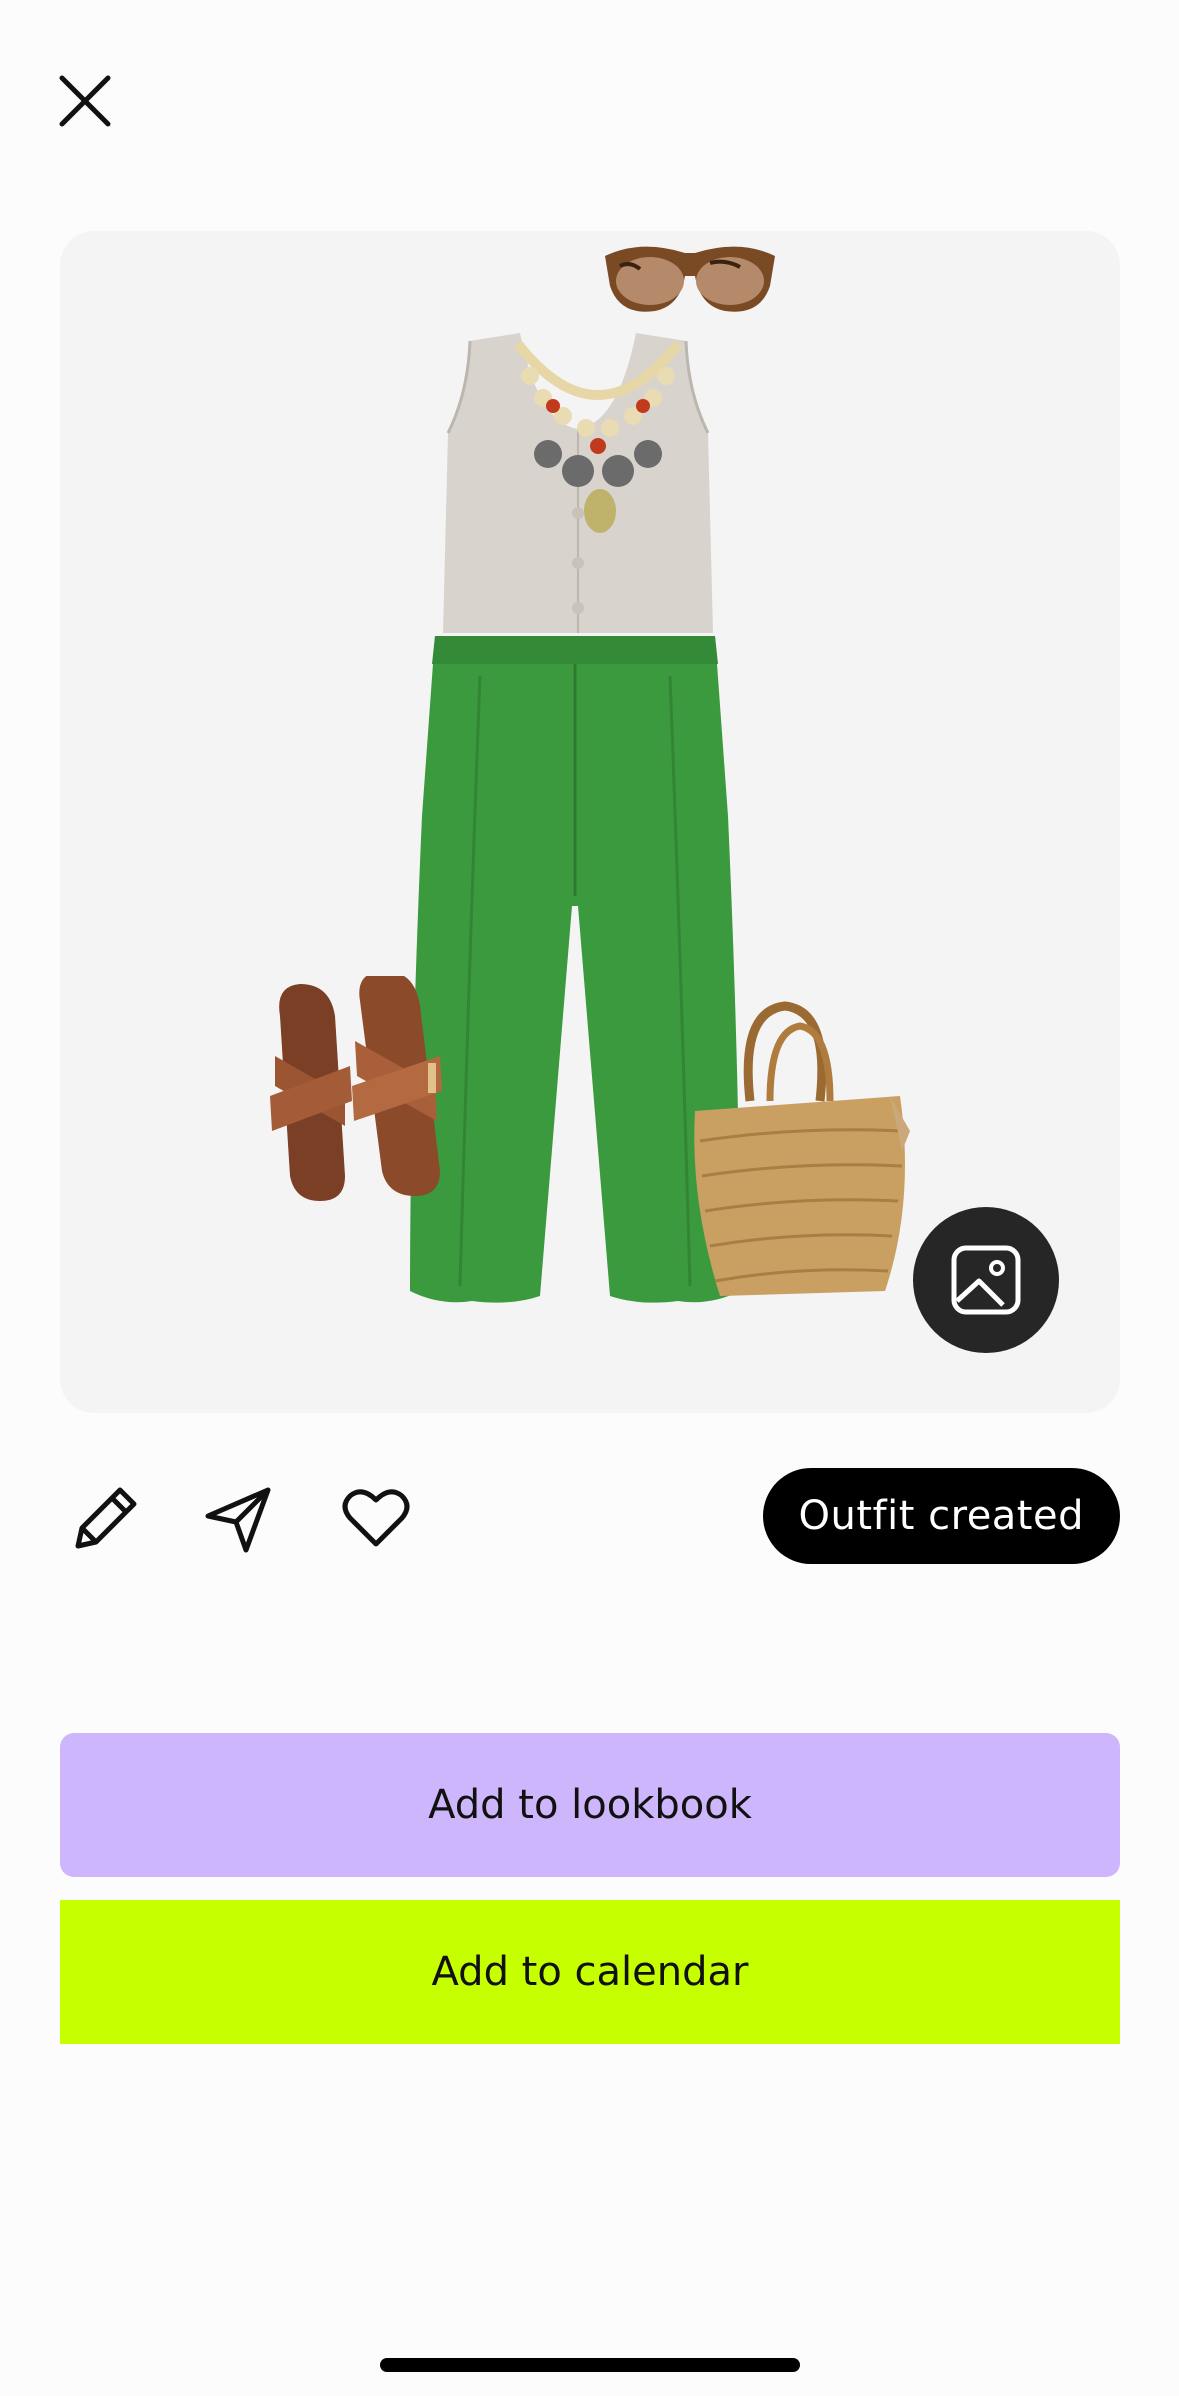 The height and width of the screenshot is (2396, 1179). What do you see at coordinates (590, 1972) in the screenshot?
I see `add-to-calendar-button: Add to calendar` at bounding box center [590, 1972].